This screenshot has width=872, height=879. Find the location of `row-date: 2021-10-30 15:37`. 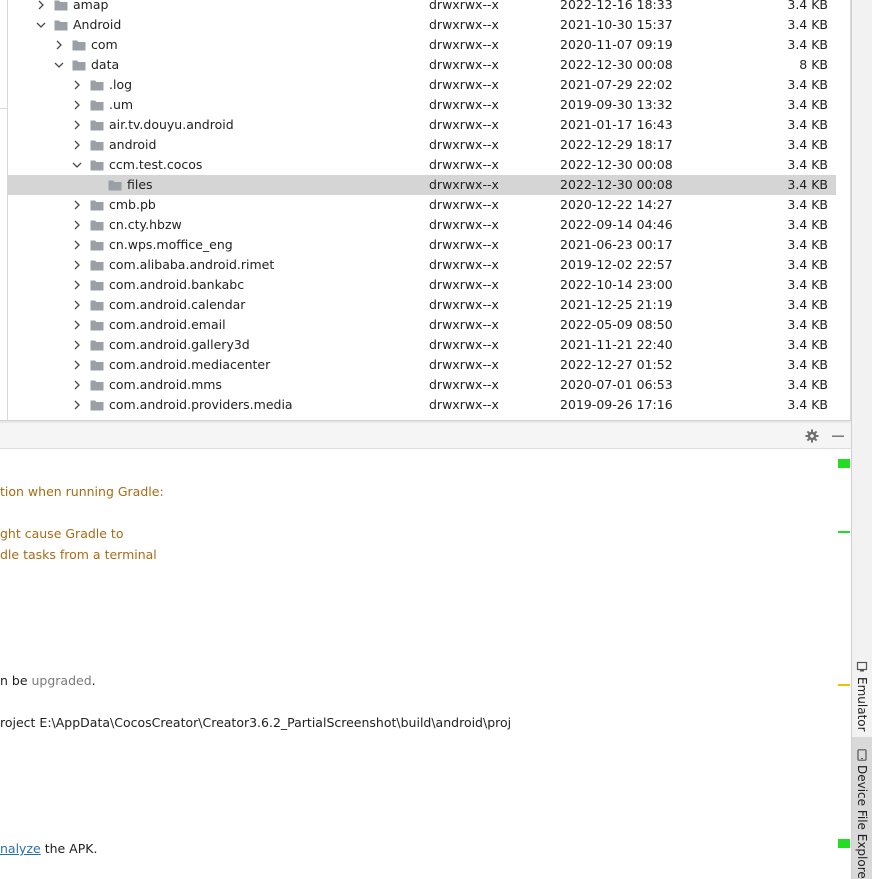

row-date: 2021-10-30 15:37 is located at coordinates (616, 24).